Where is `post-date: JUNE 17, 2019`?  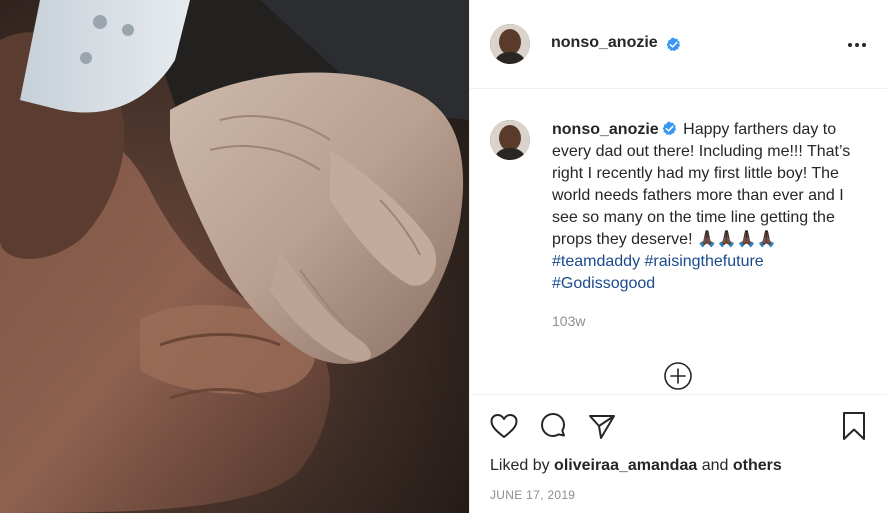
post-date: JUNE 17, 2019 is located at coordinates (532, 495).